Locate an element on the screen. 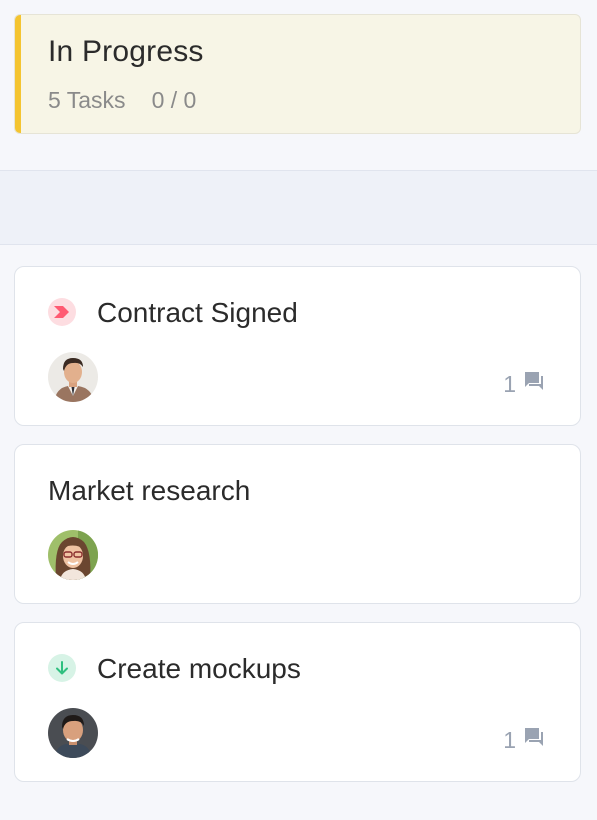 The image size is (597, 820). column-progress: 0 / 0 is located at coordinates (174, 100).